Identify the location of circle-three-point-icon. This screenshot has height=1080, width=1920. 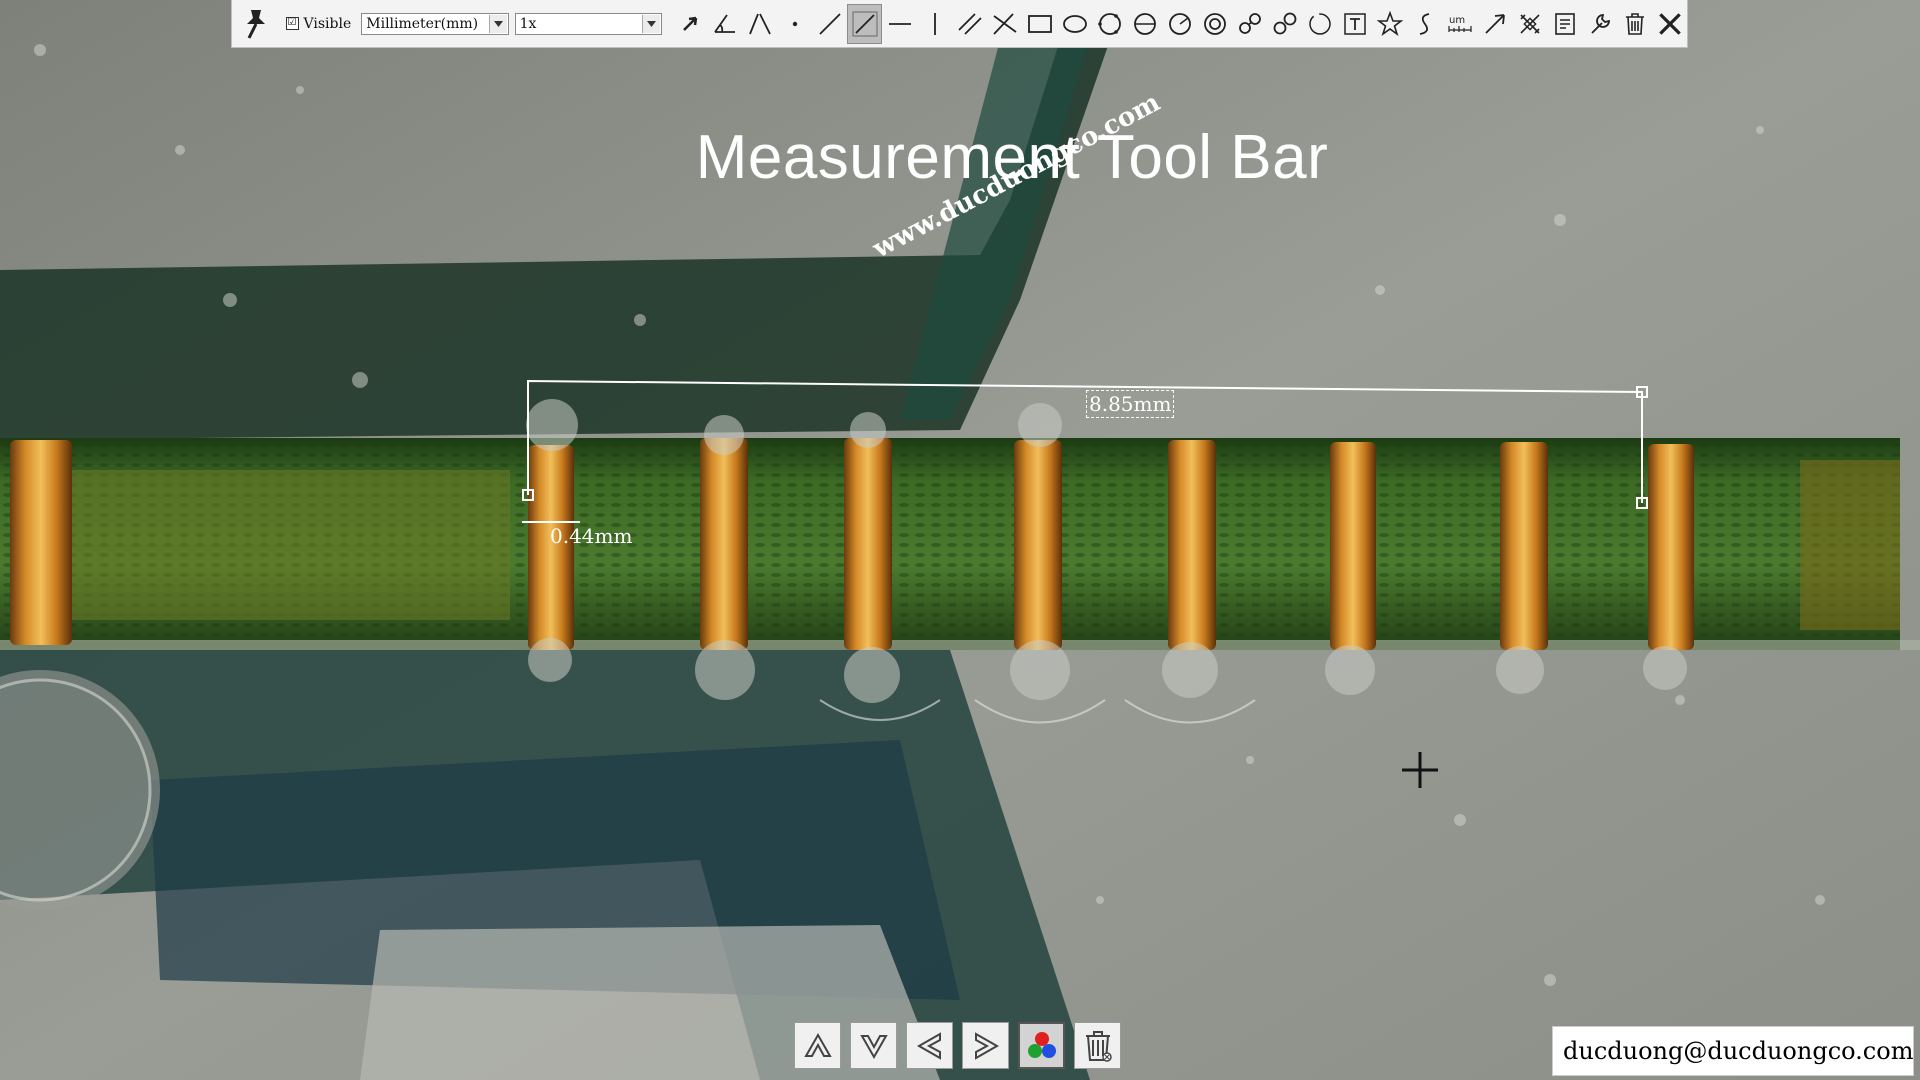
(1109, 23).